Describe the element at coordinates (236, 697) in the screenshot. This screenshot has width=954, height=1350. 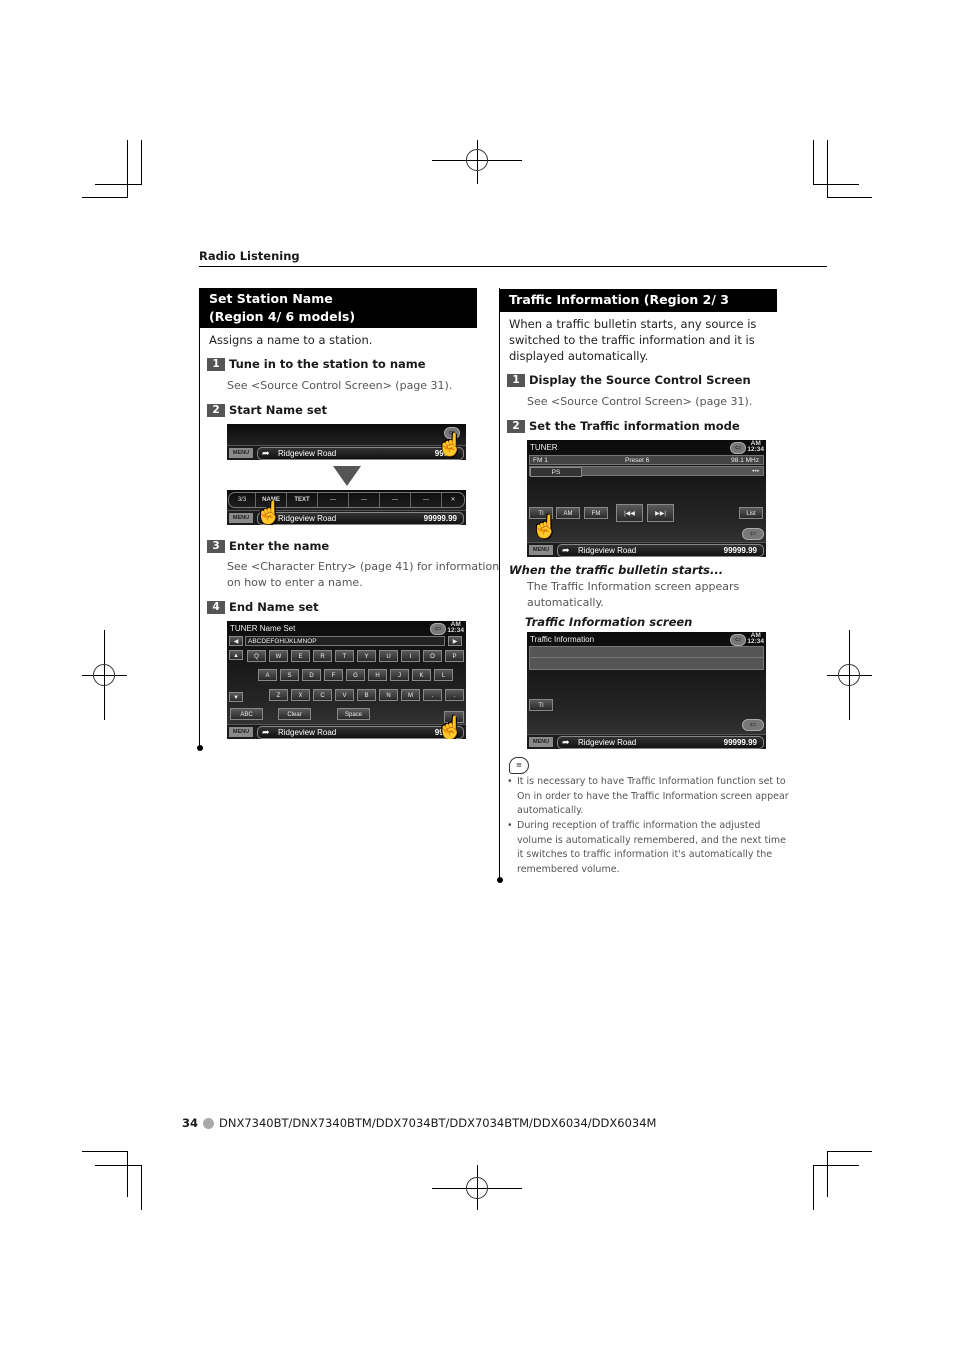
I see `scroll-down-button: ▼` at that location.